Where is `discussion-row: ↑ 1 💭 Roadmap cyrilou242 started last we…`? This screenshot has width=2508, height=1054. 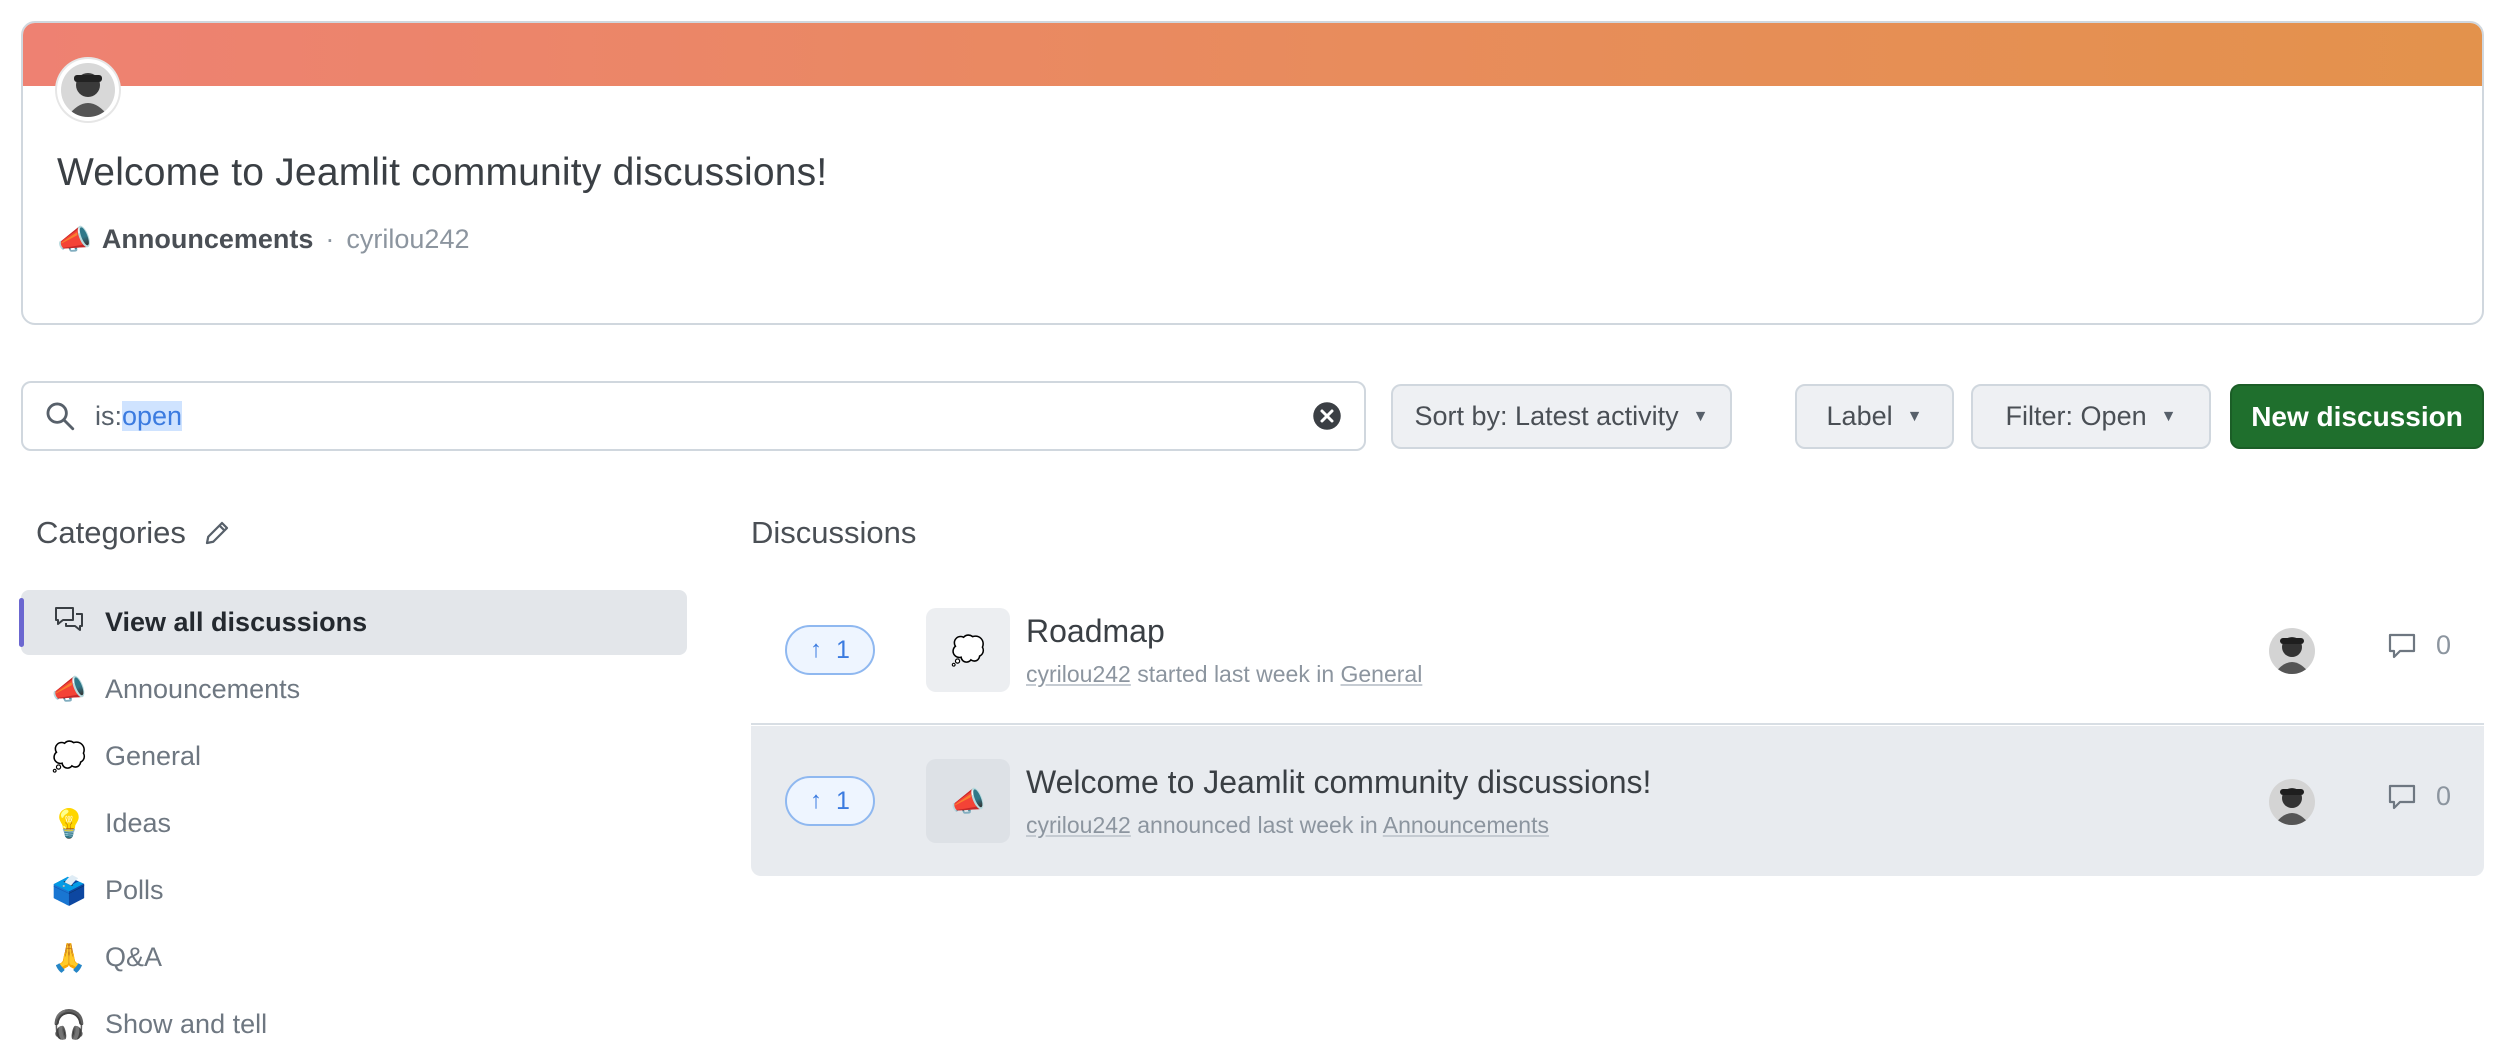 discussion-row: ↑ 1 💭 Roadmap cyrilou242 started last we… is located at coordinates (1617, 650).